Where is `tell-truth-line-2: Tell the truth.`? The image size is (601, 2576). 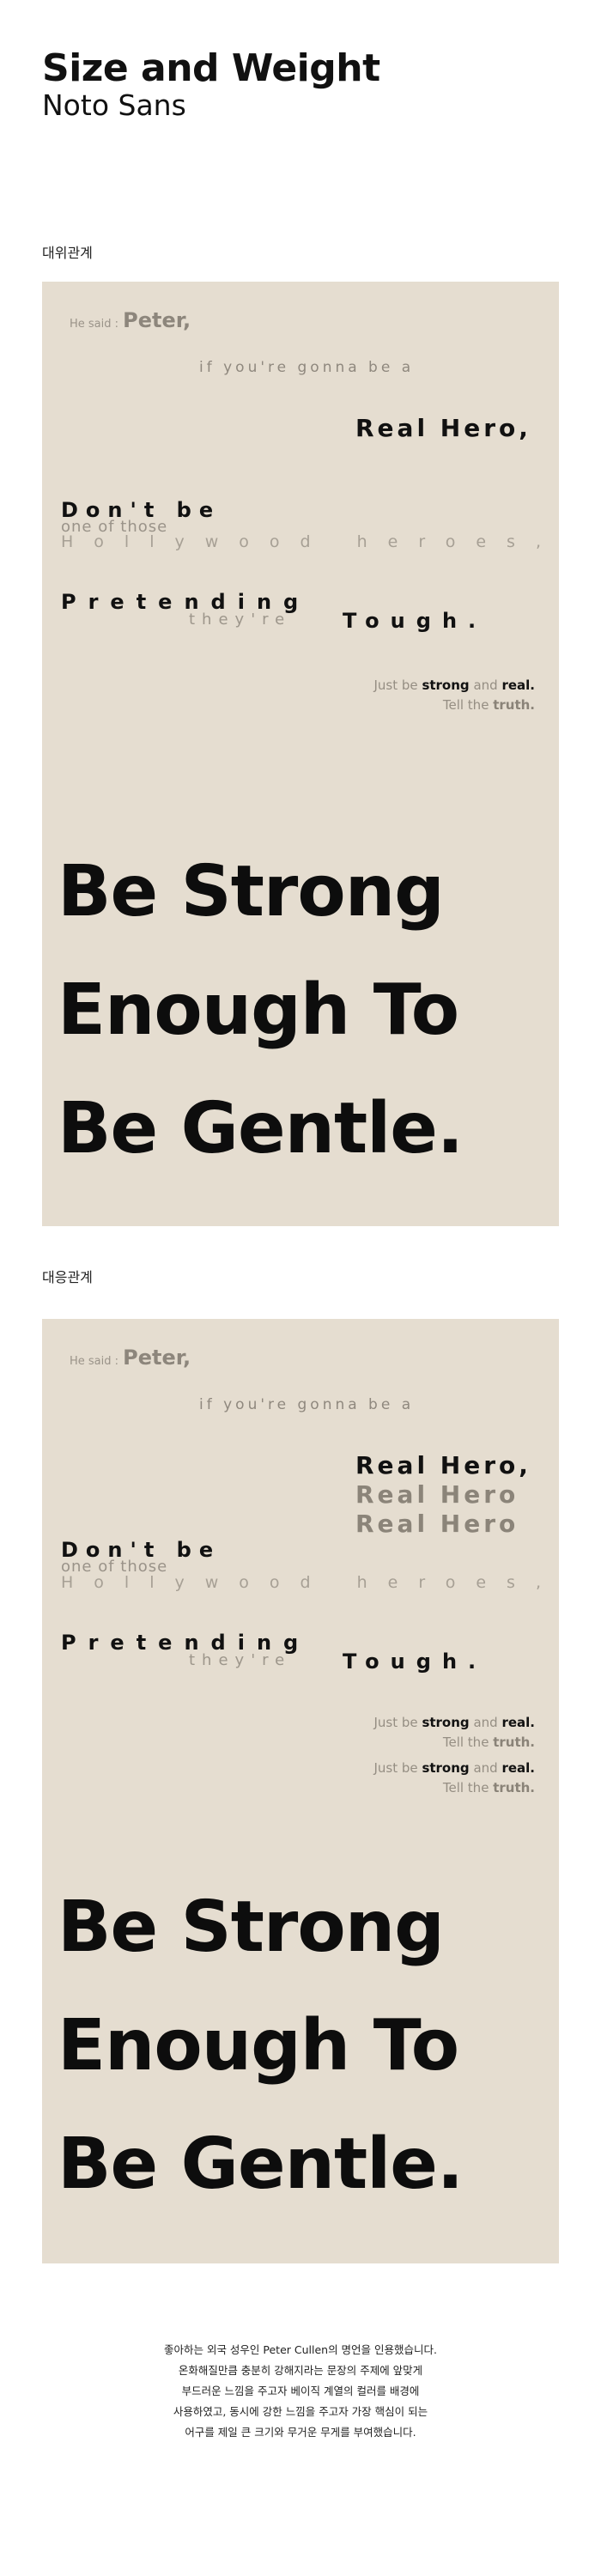
tell-truth-line-2: Tell the truth. is located at coordinates (489, 1789).